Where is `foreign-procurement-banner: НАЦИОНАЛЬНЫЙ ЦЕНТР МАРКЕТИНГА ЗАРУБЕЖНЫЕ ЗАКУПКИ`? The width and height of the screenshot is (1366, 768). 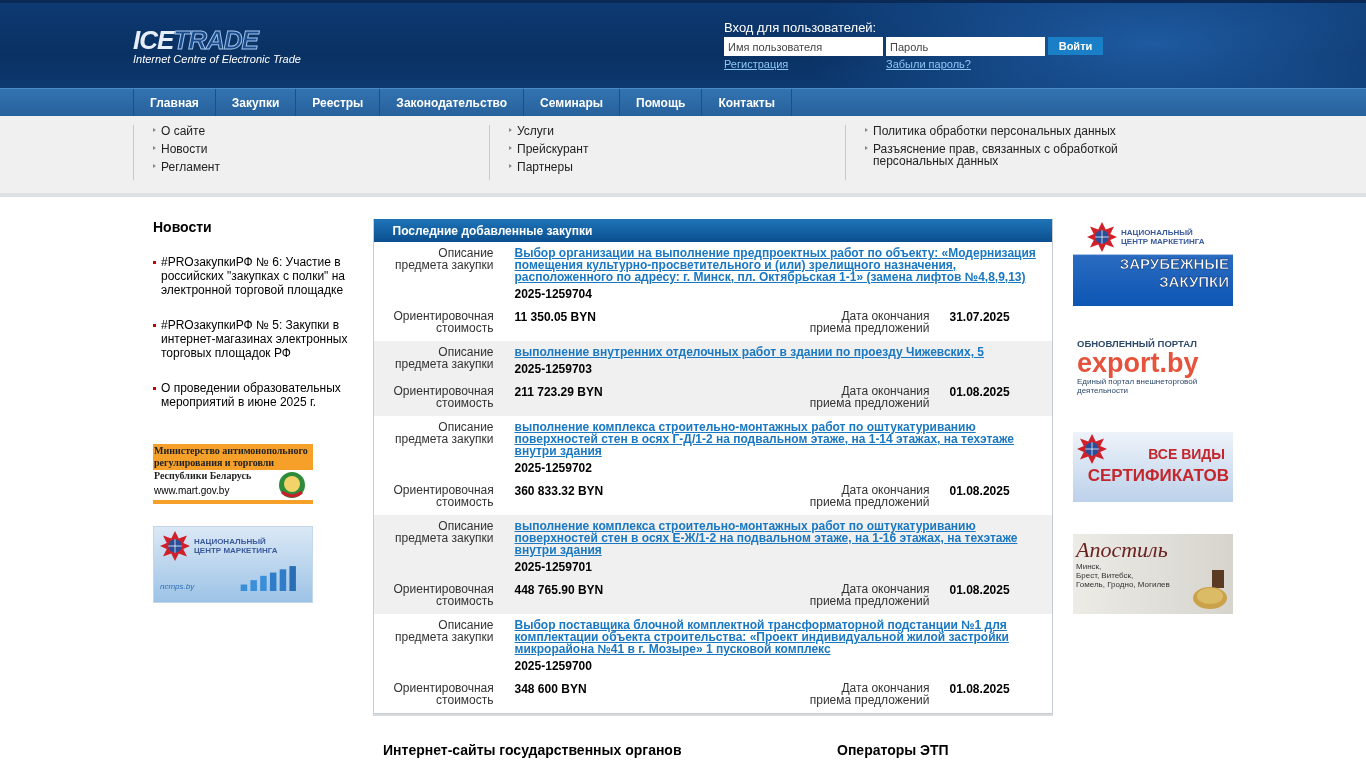 foreign-procurement-banner: НАЦИОНАЛЬНЫЙ ЦЕНТР МАРКЕТИНГА ЗАРУБЕЖНЫЕ ЗАКУПКИ is located at coordinates (1153, 262).